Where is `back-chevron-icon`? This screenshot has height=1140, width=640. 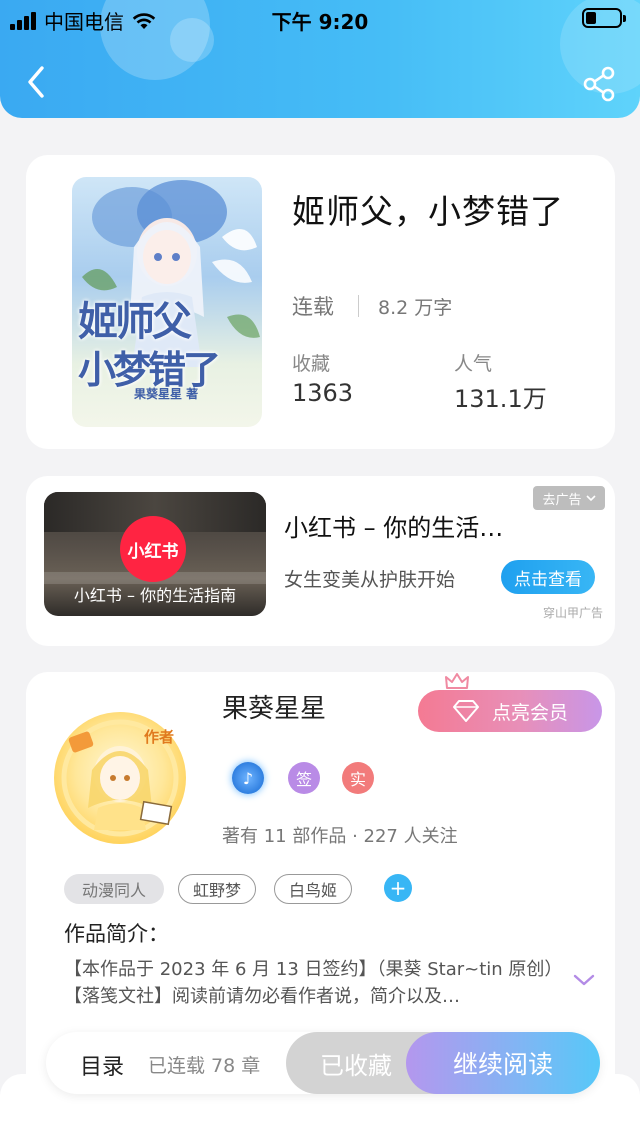 back-chevron-icon is located at coordinates (36, 82).